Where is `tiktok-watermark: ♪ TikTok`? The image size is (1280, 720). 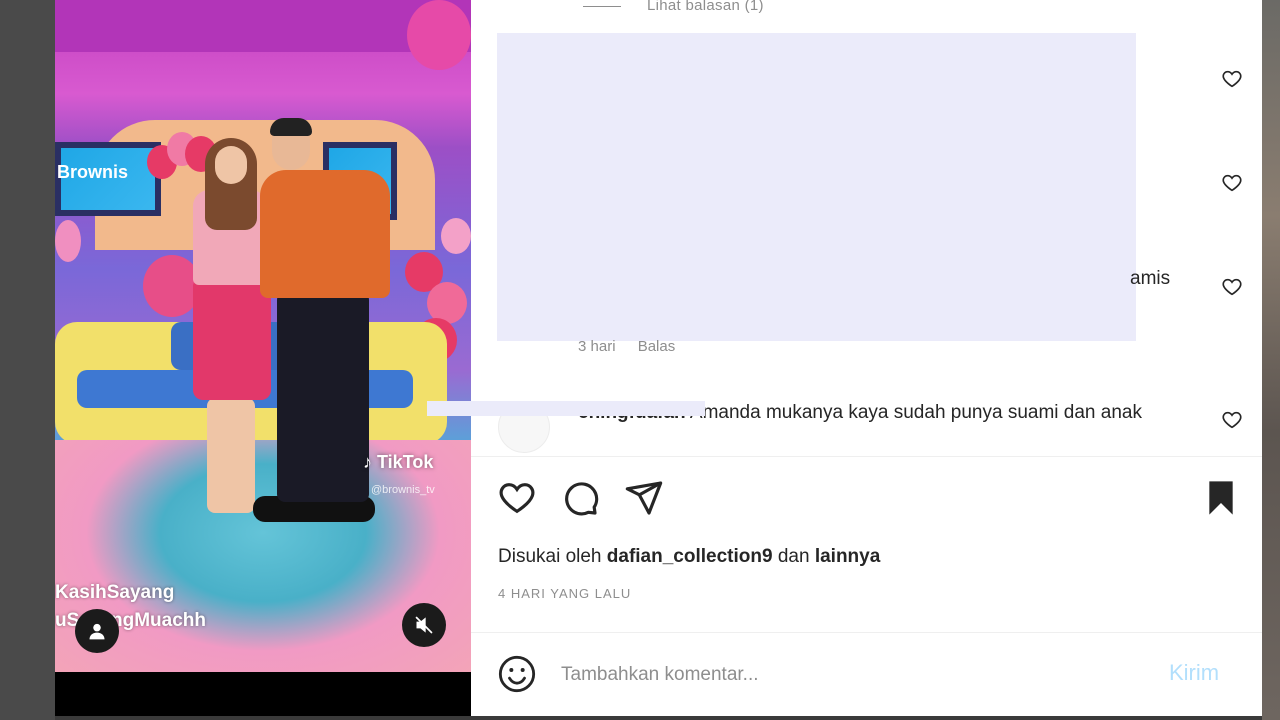
tiktok-watermark: ♪ TikTok is located at coordinates (398, 462).